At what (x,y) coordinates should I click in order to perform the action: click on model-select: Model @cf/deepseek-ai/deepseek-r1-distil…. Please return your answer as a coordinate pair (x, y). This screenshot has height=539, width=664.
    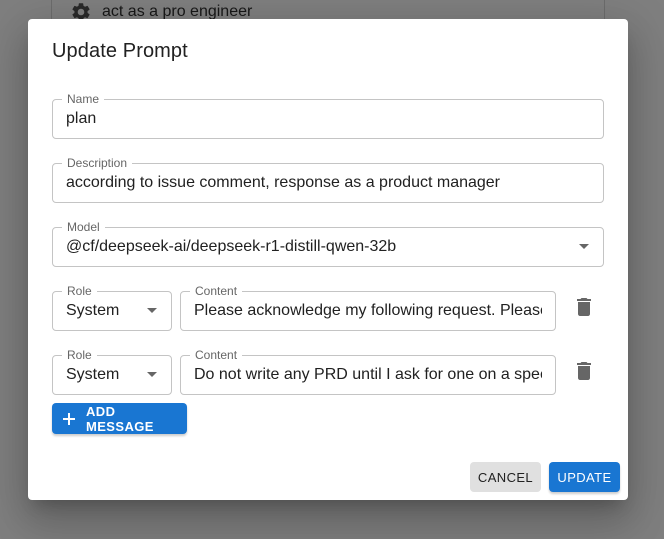
    Looking at the image, I should click on (328, 243).